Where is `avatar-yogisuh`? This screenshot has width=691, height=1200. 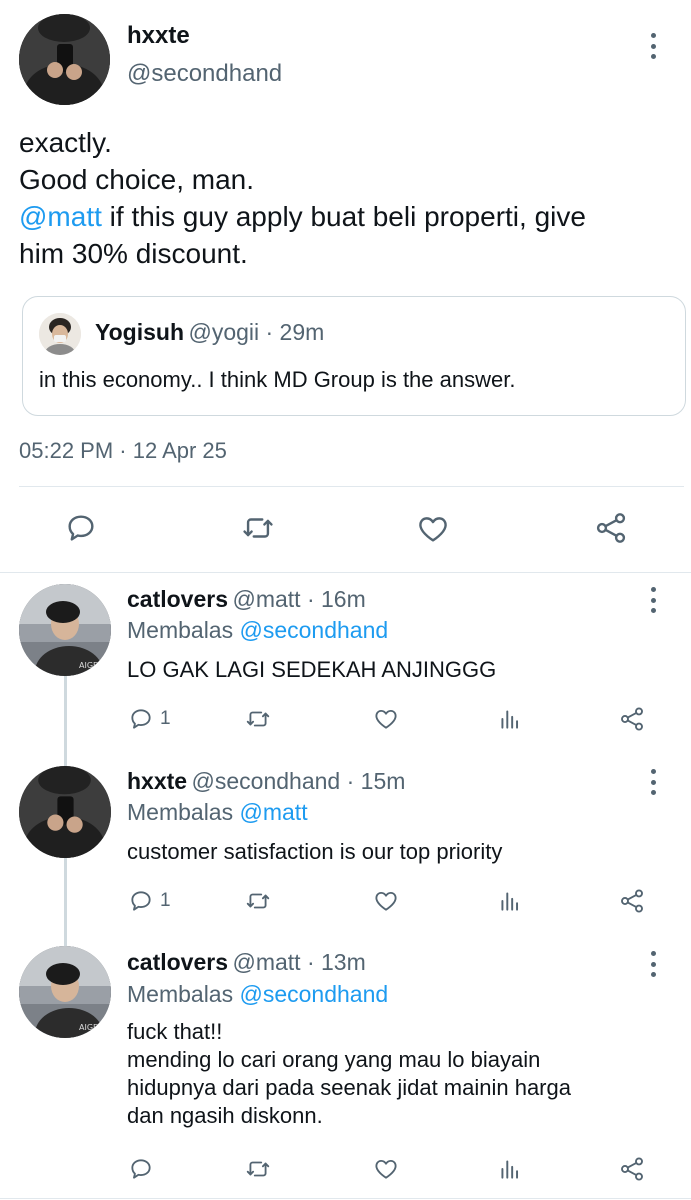 avatar-yogisuh is located at coordinates (60, 334).